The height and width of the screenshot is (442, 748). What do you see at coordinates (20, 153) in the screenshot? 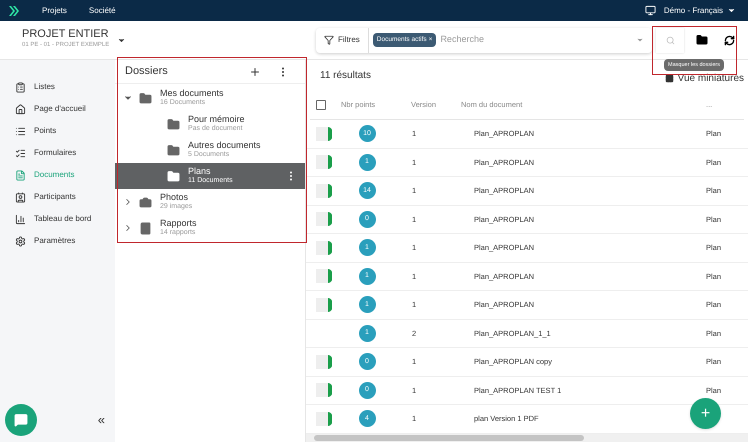
I see `checklist-icon` at bounding box center [20, 153].